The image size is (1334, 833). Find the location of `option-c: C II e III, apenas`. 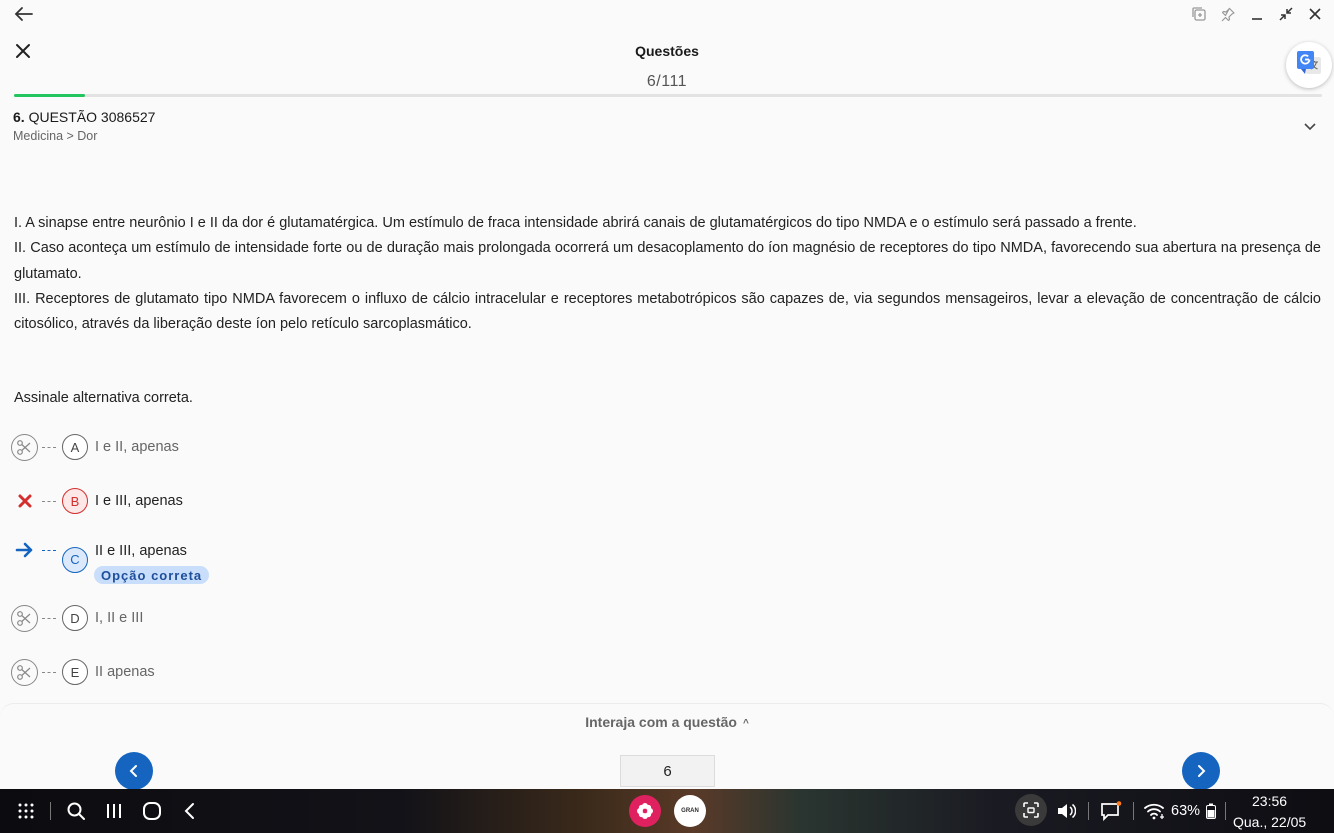

option-c: C II e III, apenas is located at coordinates (99, 554).